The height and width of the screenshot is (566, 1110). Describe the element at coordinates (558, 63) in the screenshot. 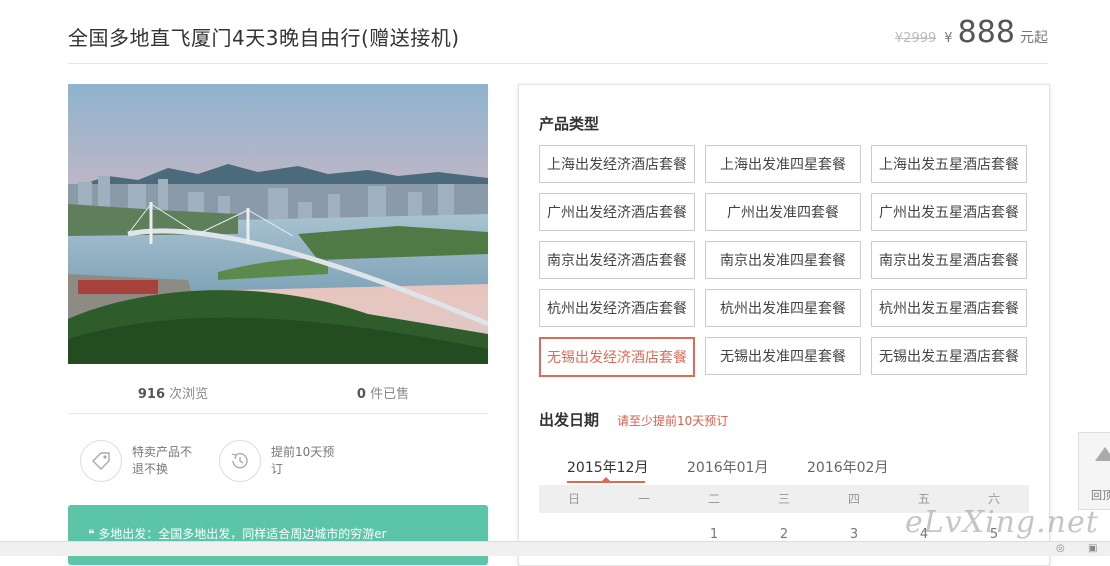

I see `header-divider` at that location.